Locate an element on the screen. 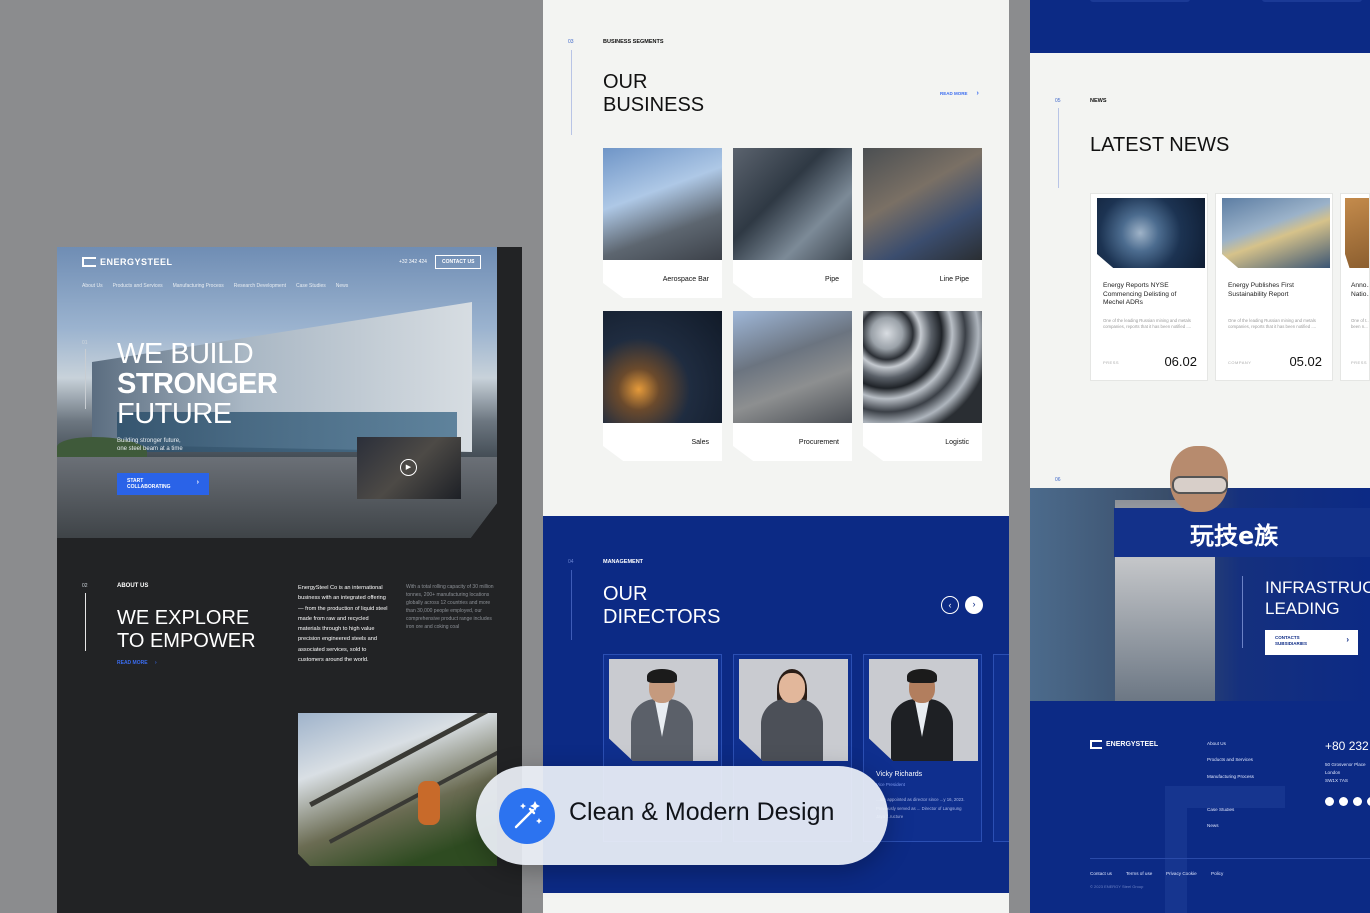 This screenshot has width=1370, height=913. directors-section-line is located at coordinates (571, 605).